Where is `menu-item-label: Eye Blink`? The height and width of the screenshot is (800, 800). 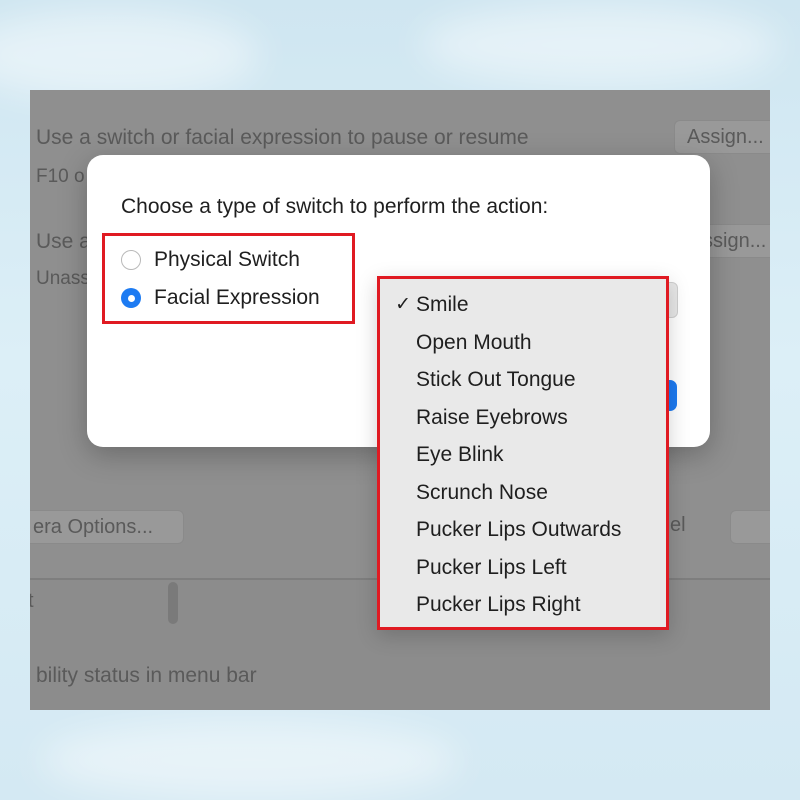
menu-item-label: Eye Blink is located at coordinates (460, 454).